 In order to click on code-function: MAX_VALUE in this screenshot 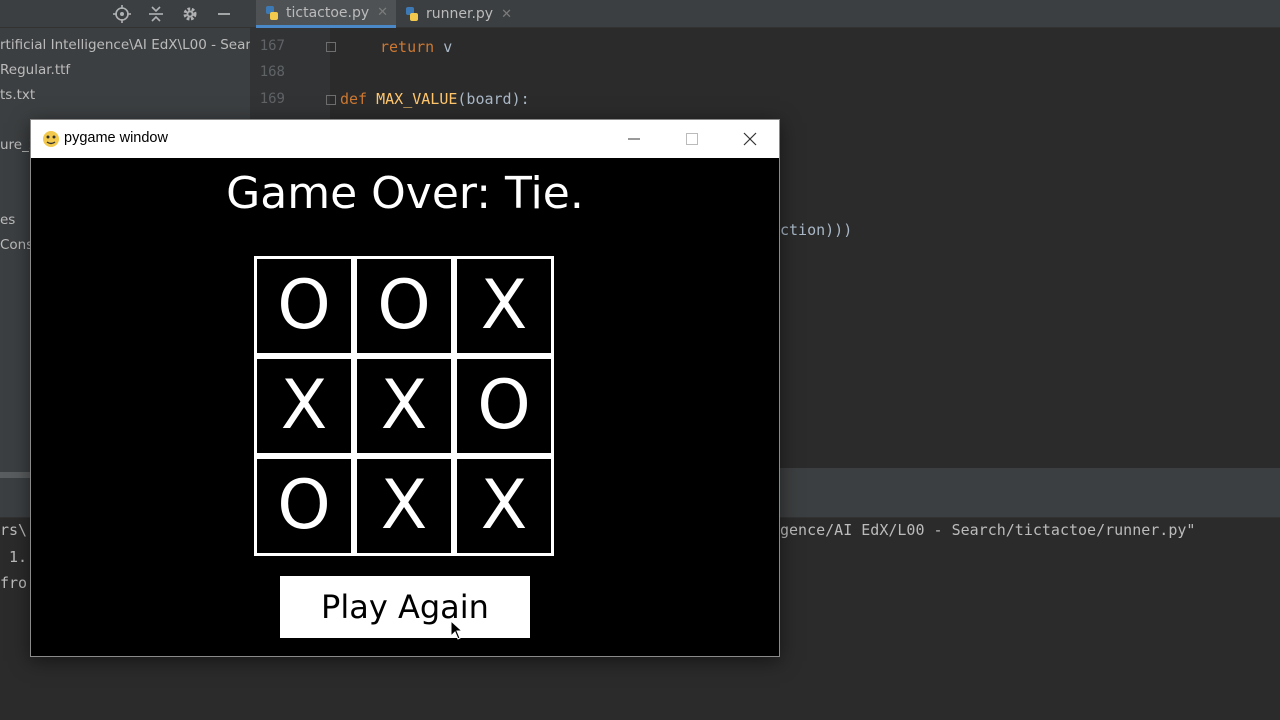, I will do `click(417, 99)`.